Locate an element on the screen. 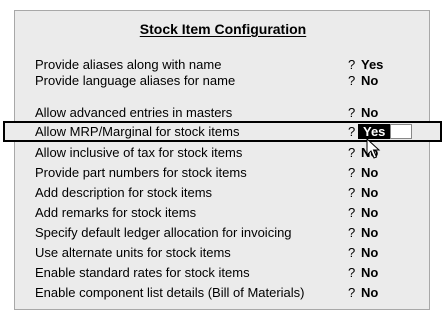 The height and width of the screenshot is (318, 444). option-row-language-aliases: Provide language aliases for name ? No is located at coordinates (223, 80).